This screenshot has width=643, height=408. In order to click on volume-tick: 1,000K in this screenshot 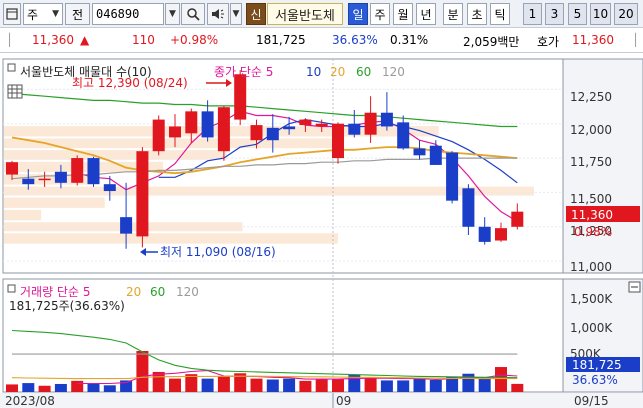, I will do `click(591, 328)`.